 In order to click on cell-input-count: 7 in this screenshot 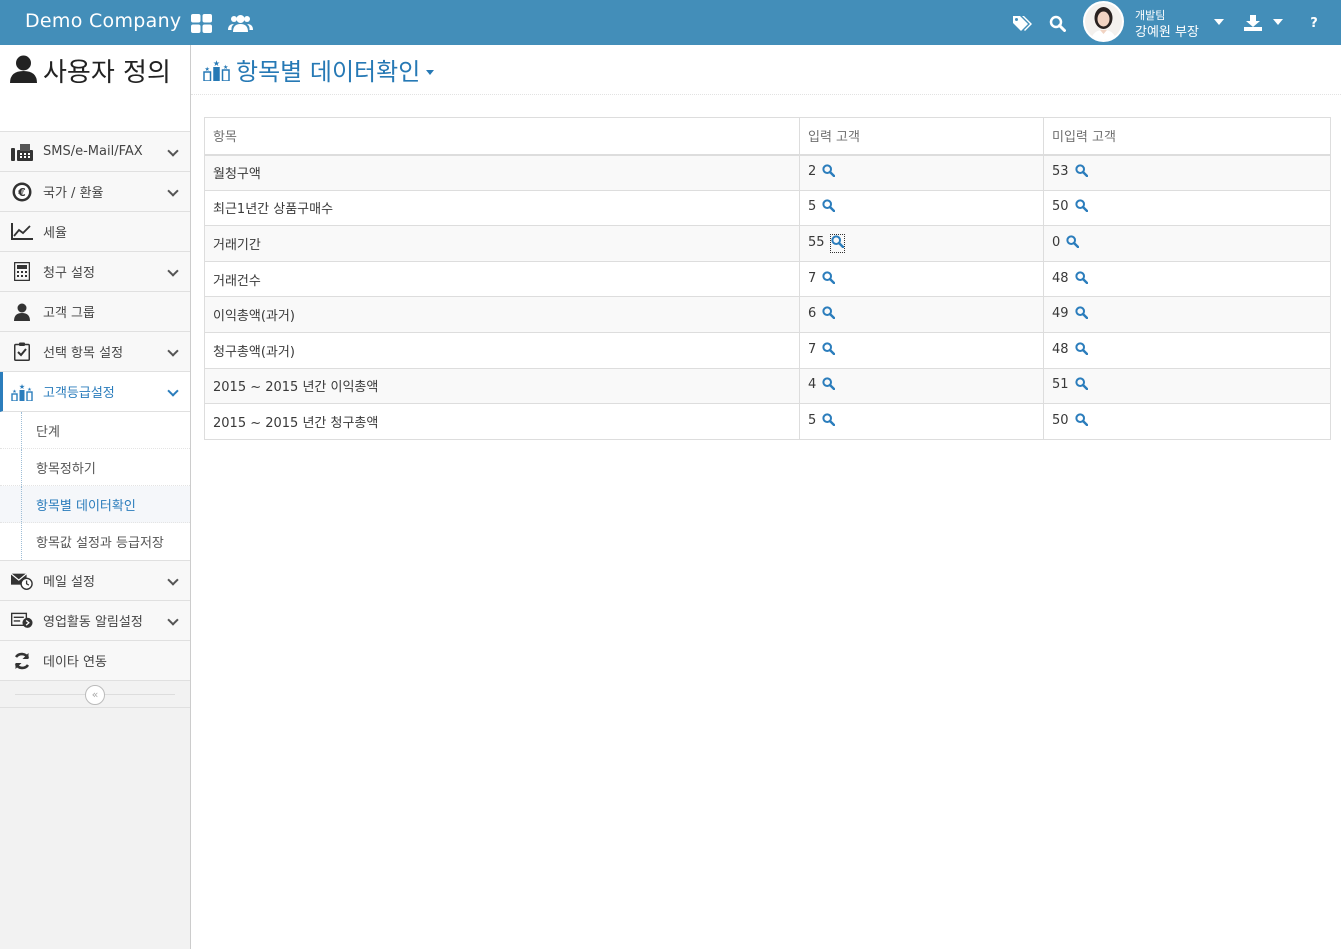, I will do `click(921, 350)`.